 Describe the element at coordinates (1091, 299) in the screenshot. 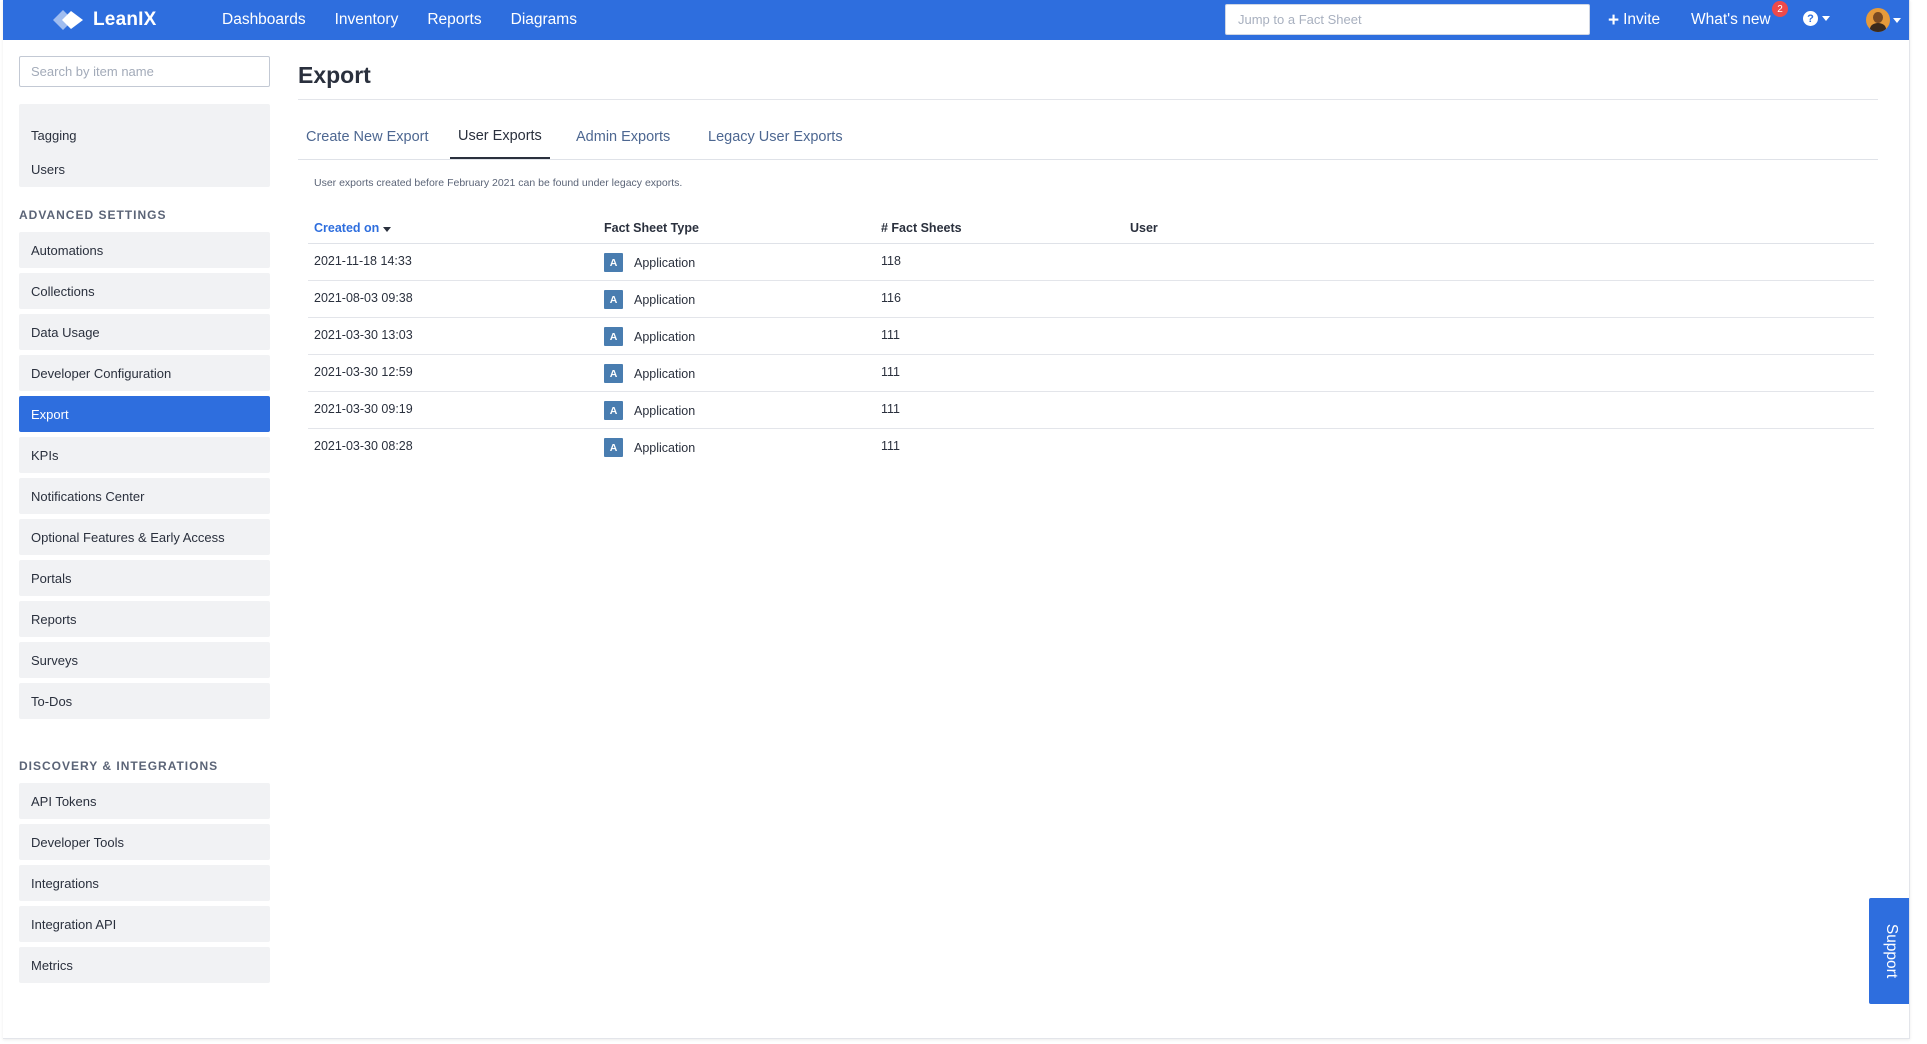

I see `table-row: 2021-08-03 09:38 A Application 116` at that location.